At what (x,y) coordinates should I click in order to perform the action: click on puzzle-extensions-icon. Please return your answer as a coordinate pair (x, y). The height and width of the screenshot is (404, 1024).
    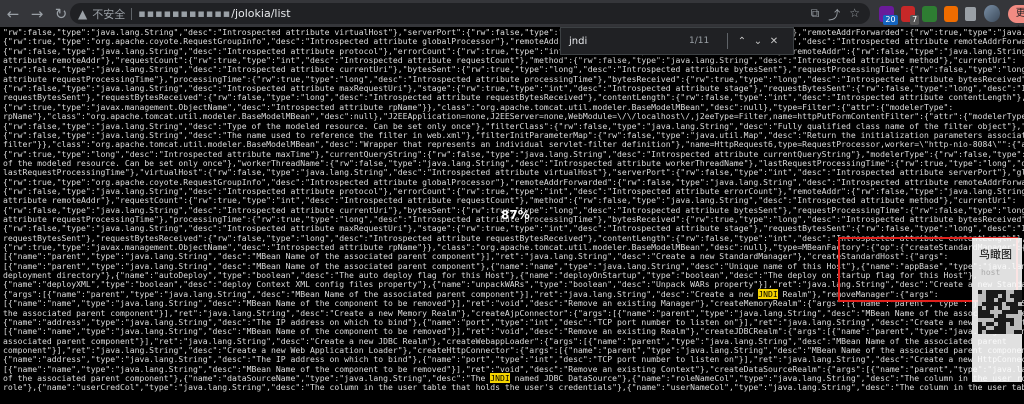
    Looking at the image, I should click on (971, 13).